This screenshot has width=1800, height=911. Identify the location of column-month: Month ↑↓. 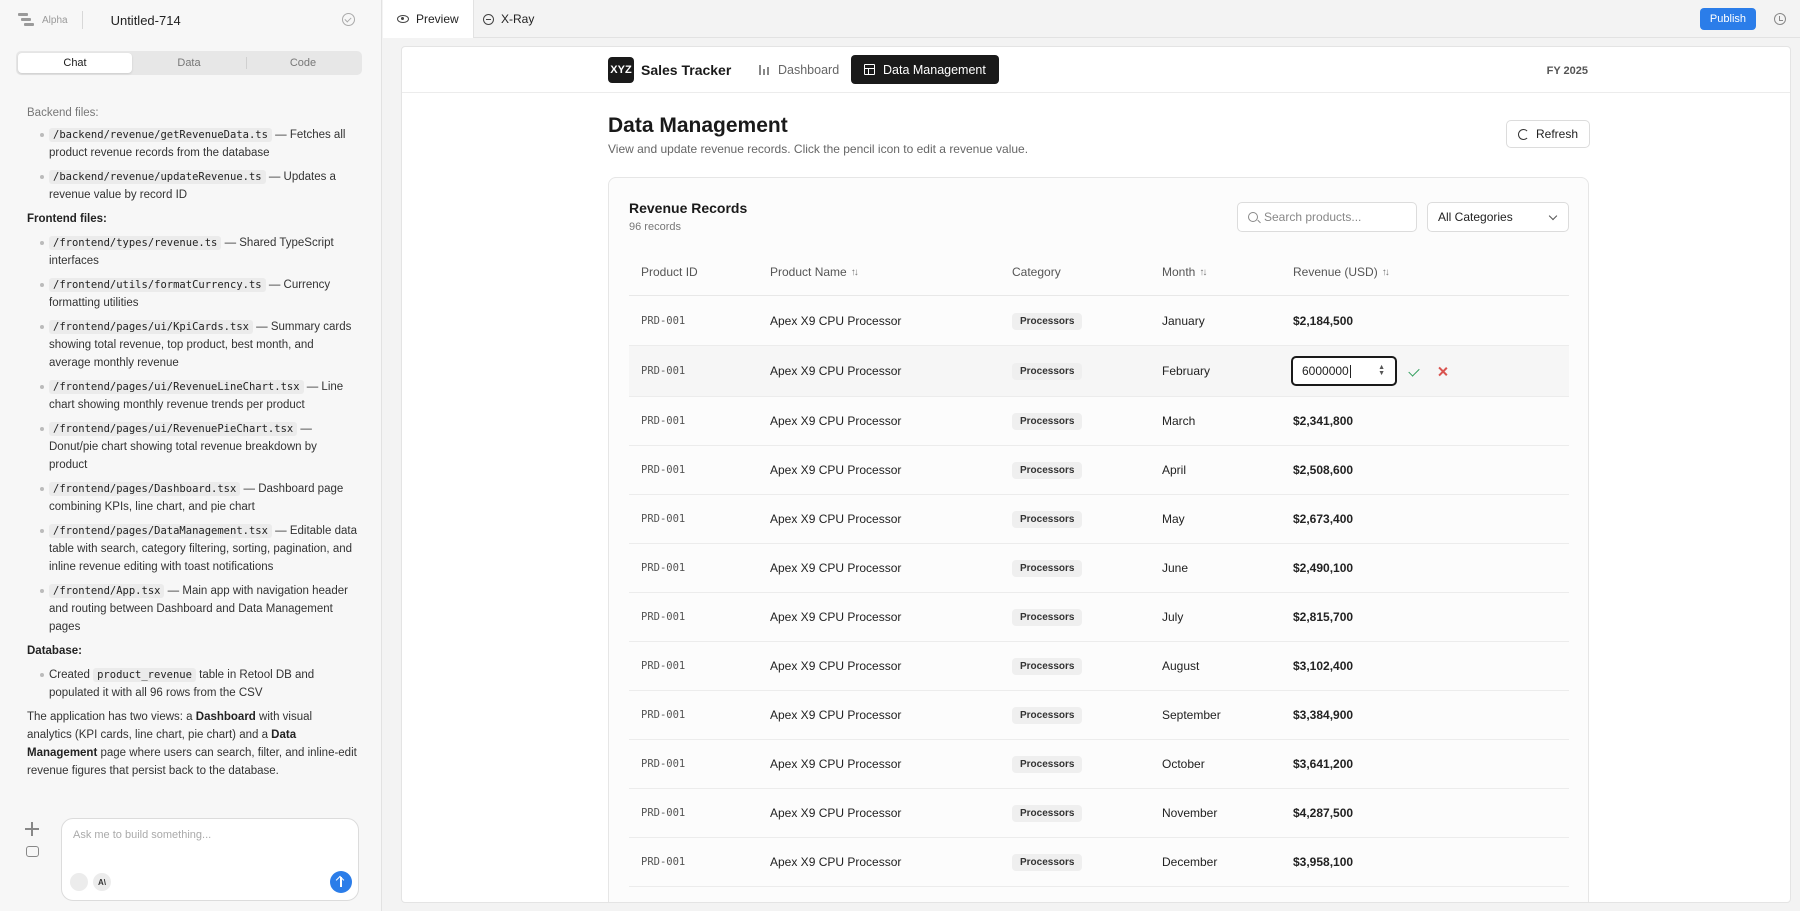
(1184, 272).